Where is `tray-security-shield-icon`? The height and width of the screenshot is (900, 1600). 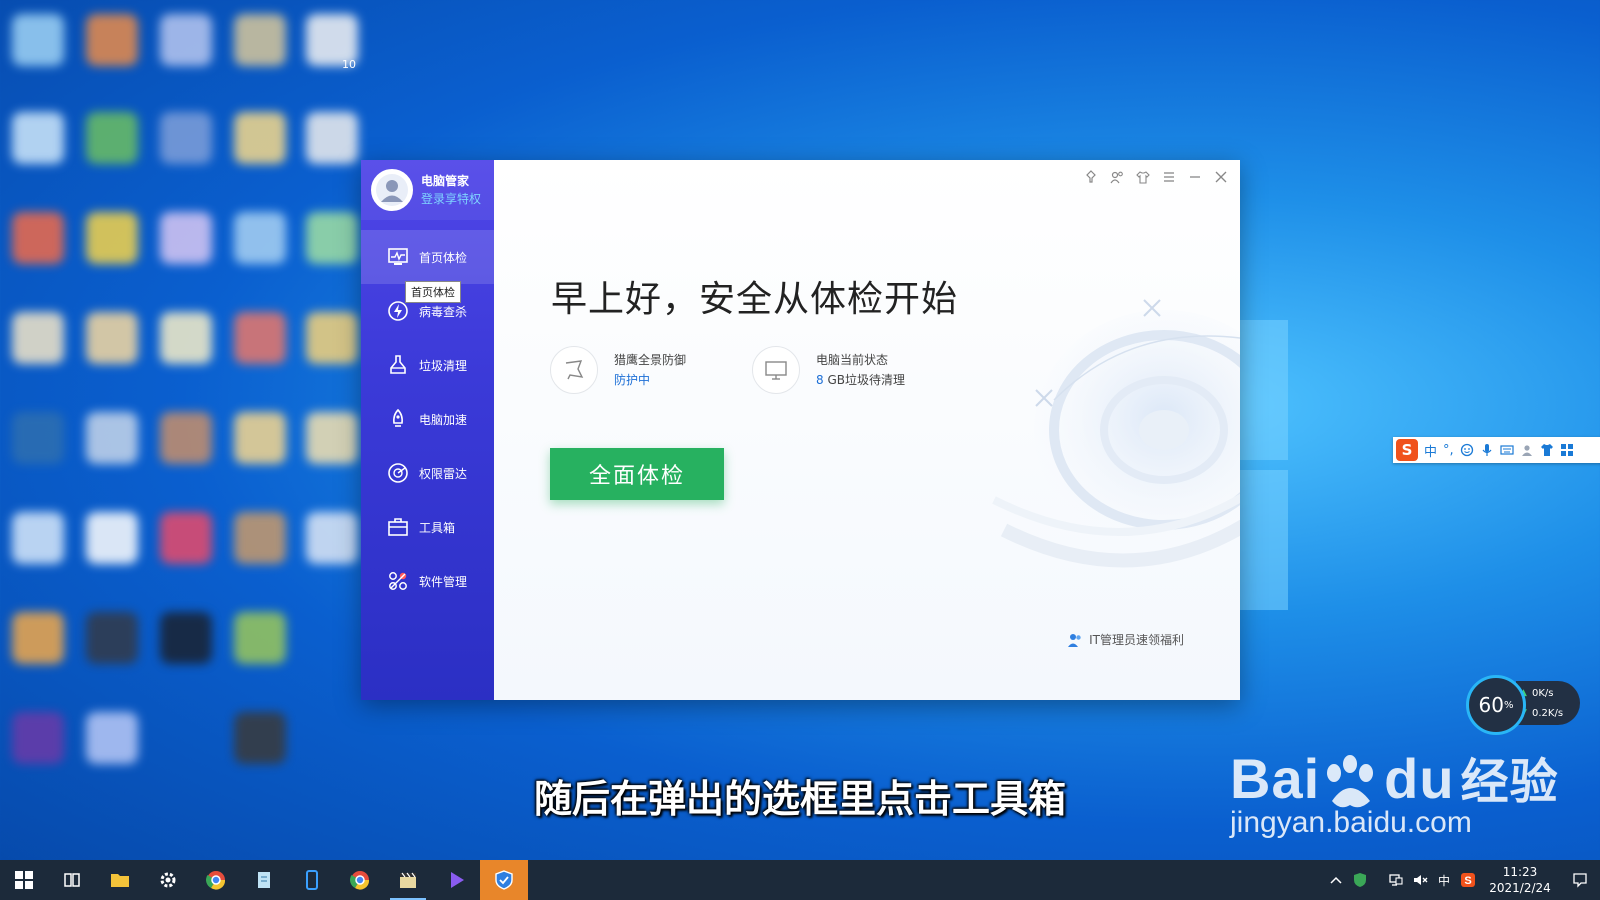
tray-security-shield-icon is located at coordinates (1360, 880).